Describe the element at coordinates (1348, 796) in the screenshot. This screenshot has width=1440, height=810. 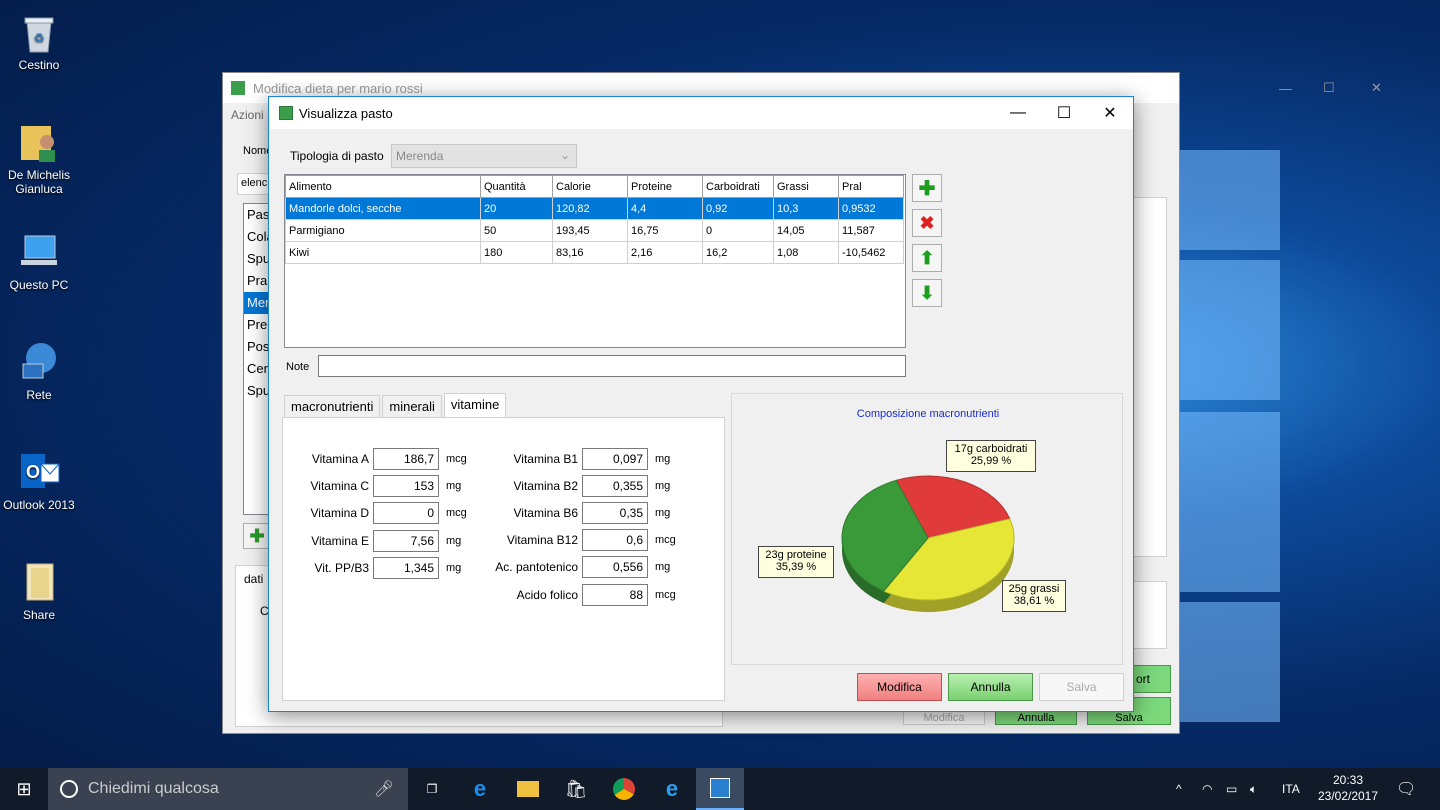
I see `clock-date: 23/02/2017` at that location.